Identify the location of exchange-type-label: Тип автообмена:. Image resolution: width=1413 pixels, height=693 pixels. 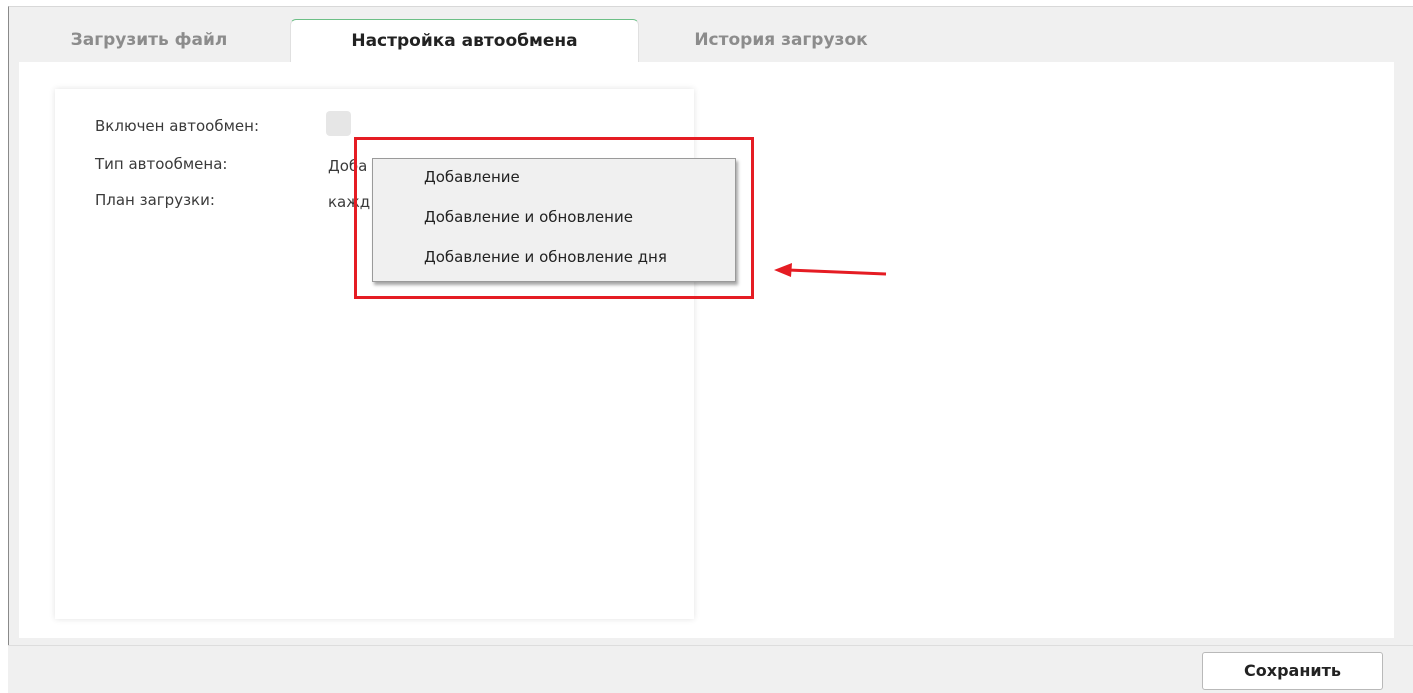
(161, 164).